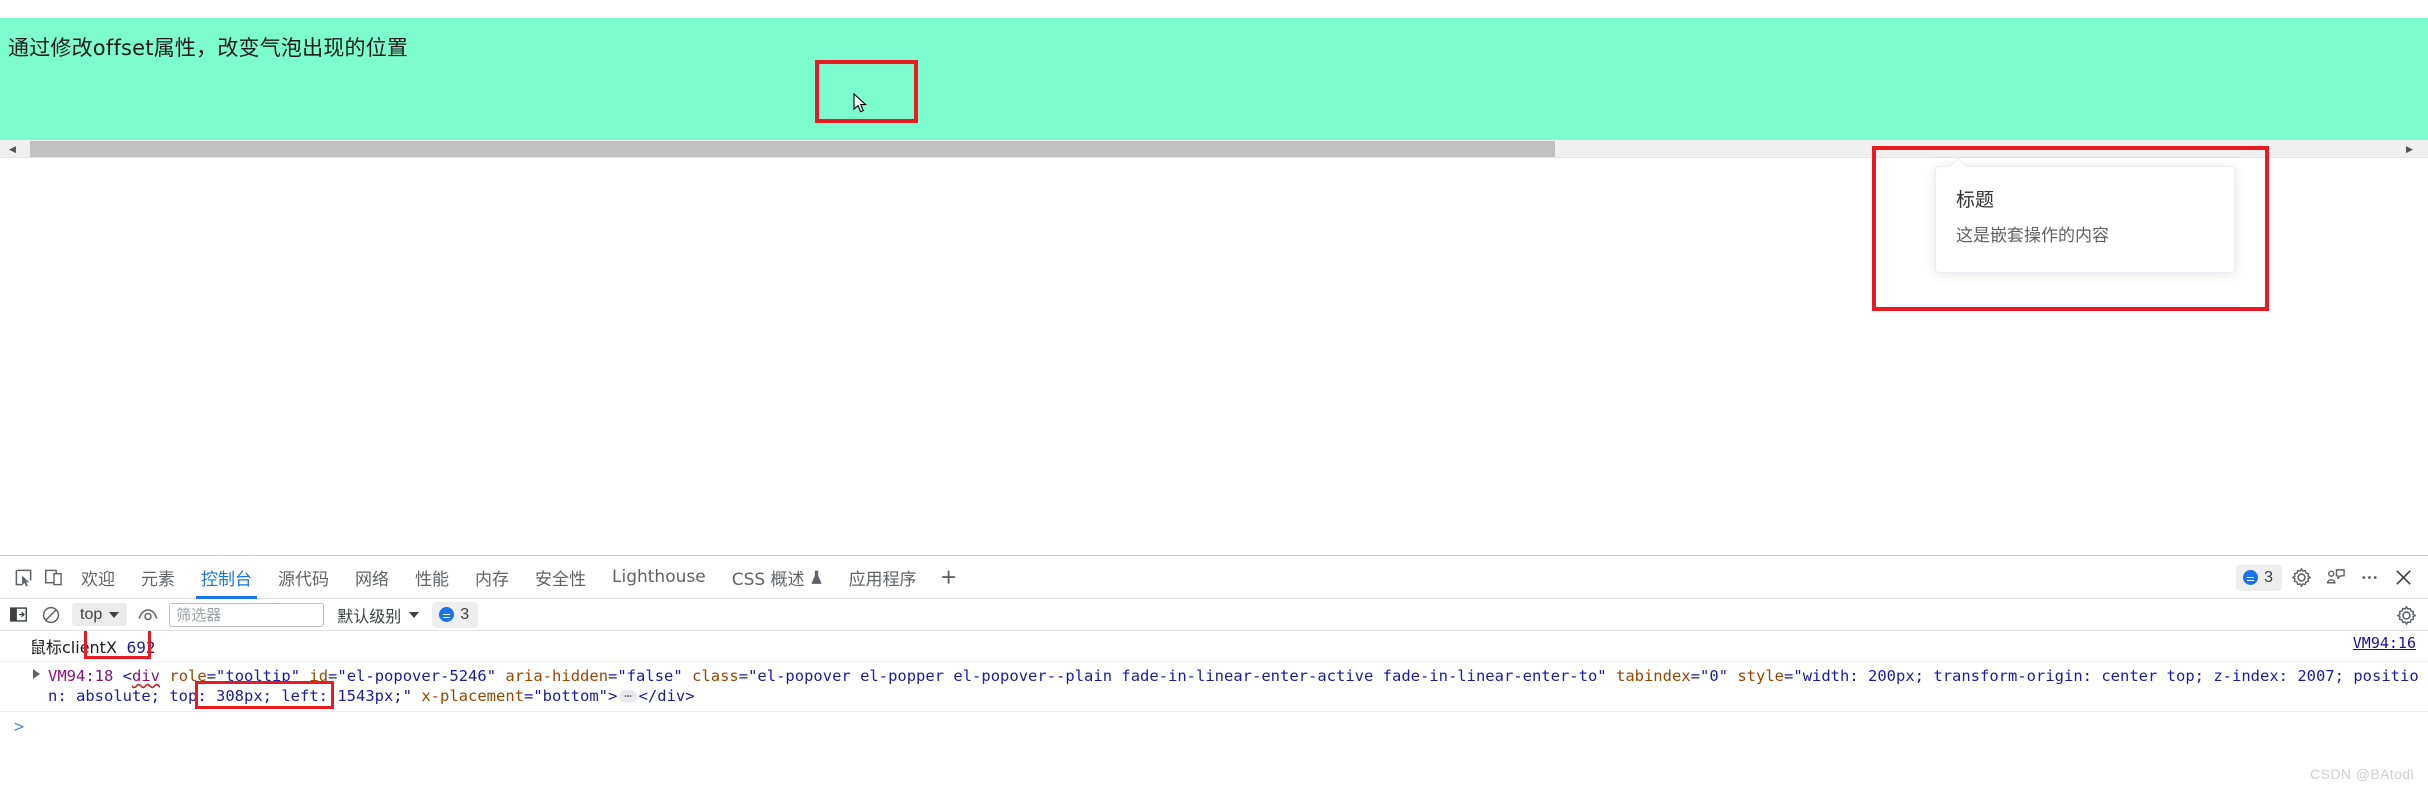 Image resolution: width=2428 pixels, height=789 pixels. Describe the element at coordinates (666, 696) in the screenshot. I see `dom-close-tag: </div>` at that location.